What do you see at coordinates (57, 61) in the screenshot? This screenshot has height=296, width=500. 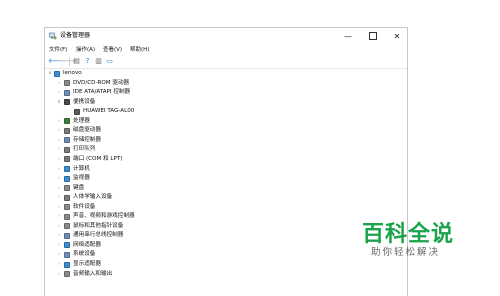 I see `back-arrow-icon: 🡐` at bounding box center [57, 61].